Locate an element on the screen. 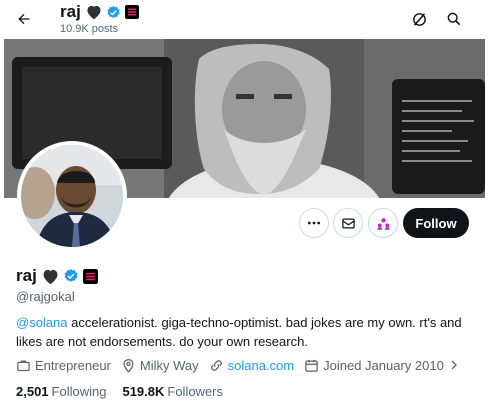 The height and width of the screenshot is (403, 489). subscribe-button is located at coordinates (383, 223).